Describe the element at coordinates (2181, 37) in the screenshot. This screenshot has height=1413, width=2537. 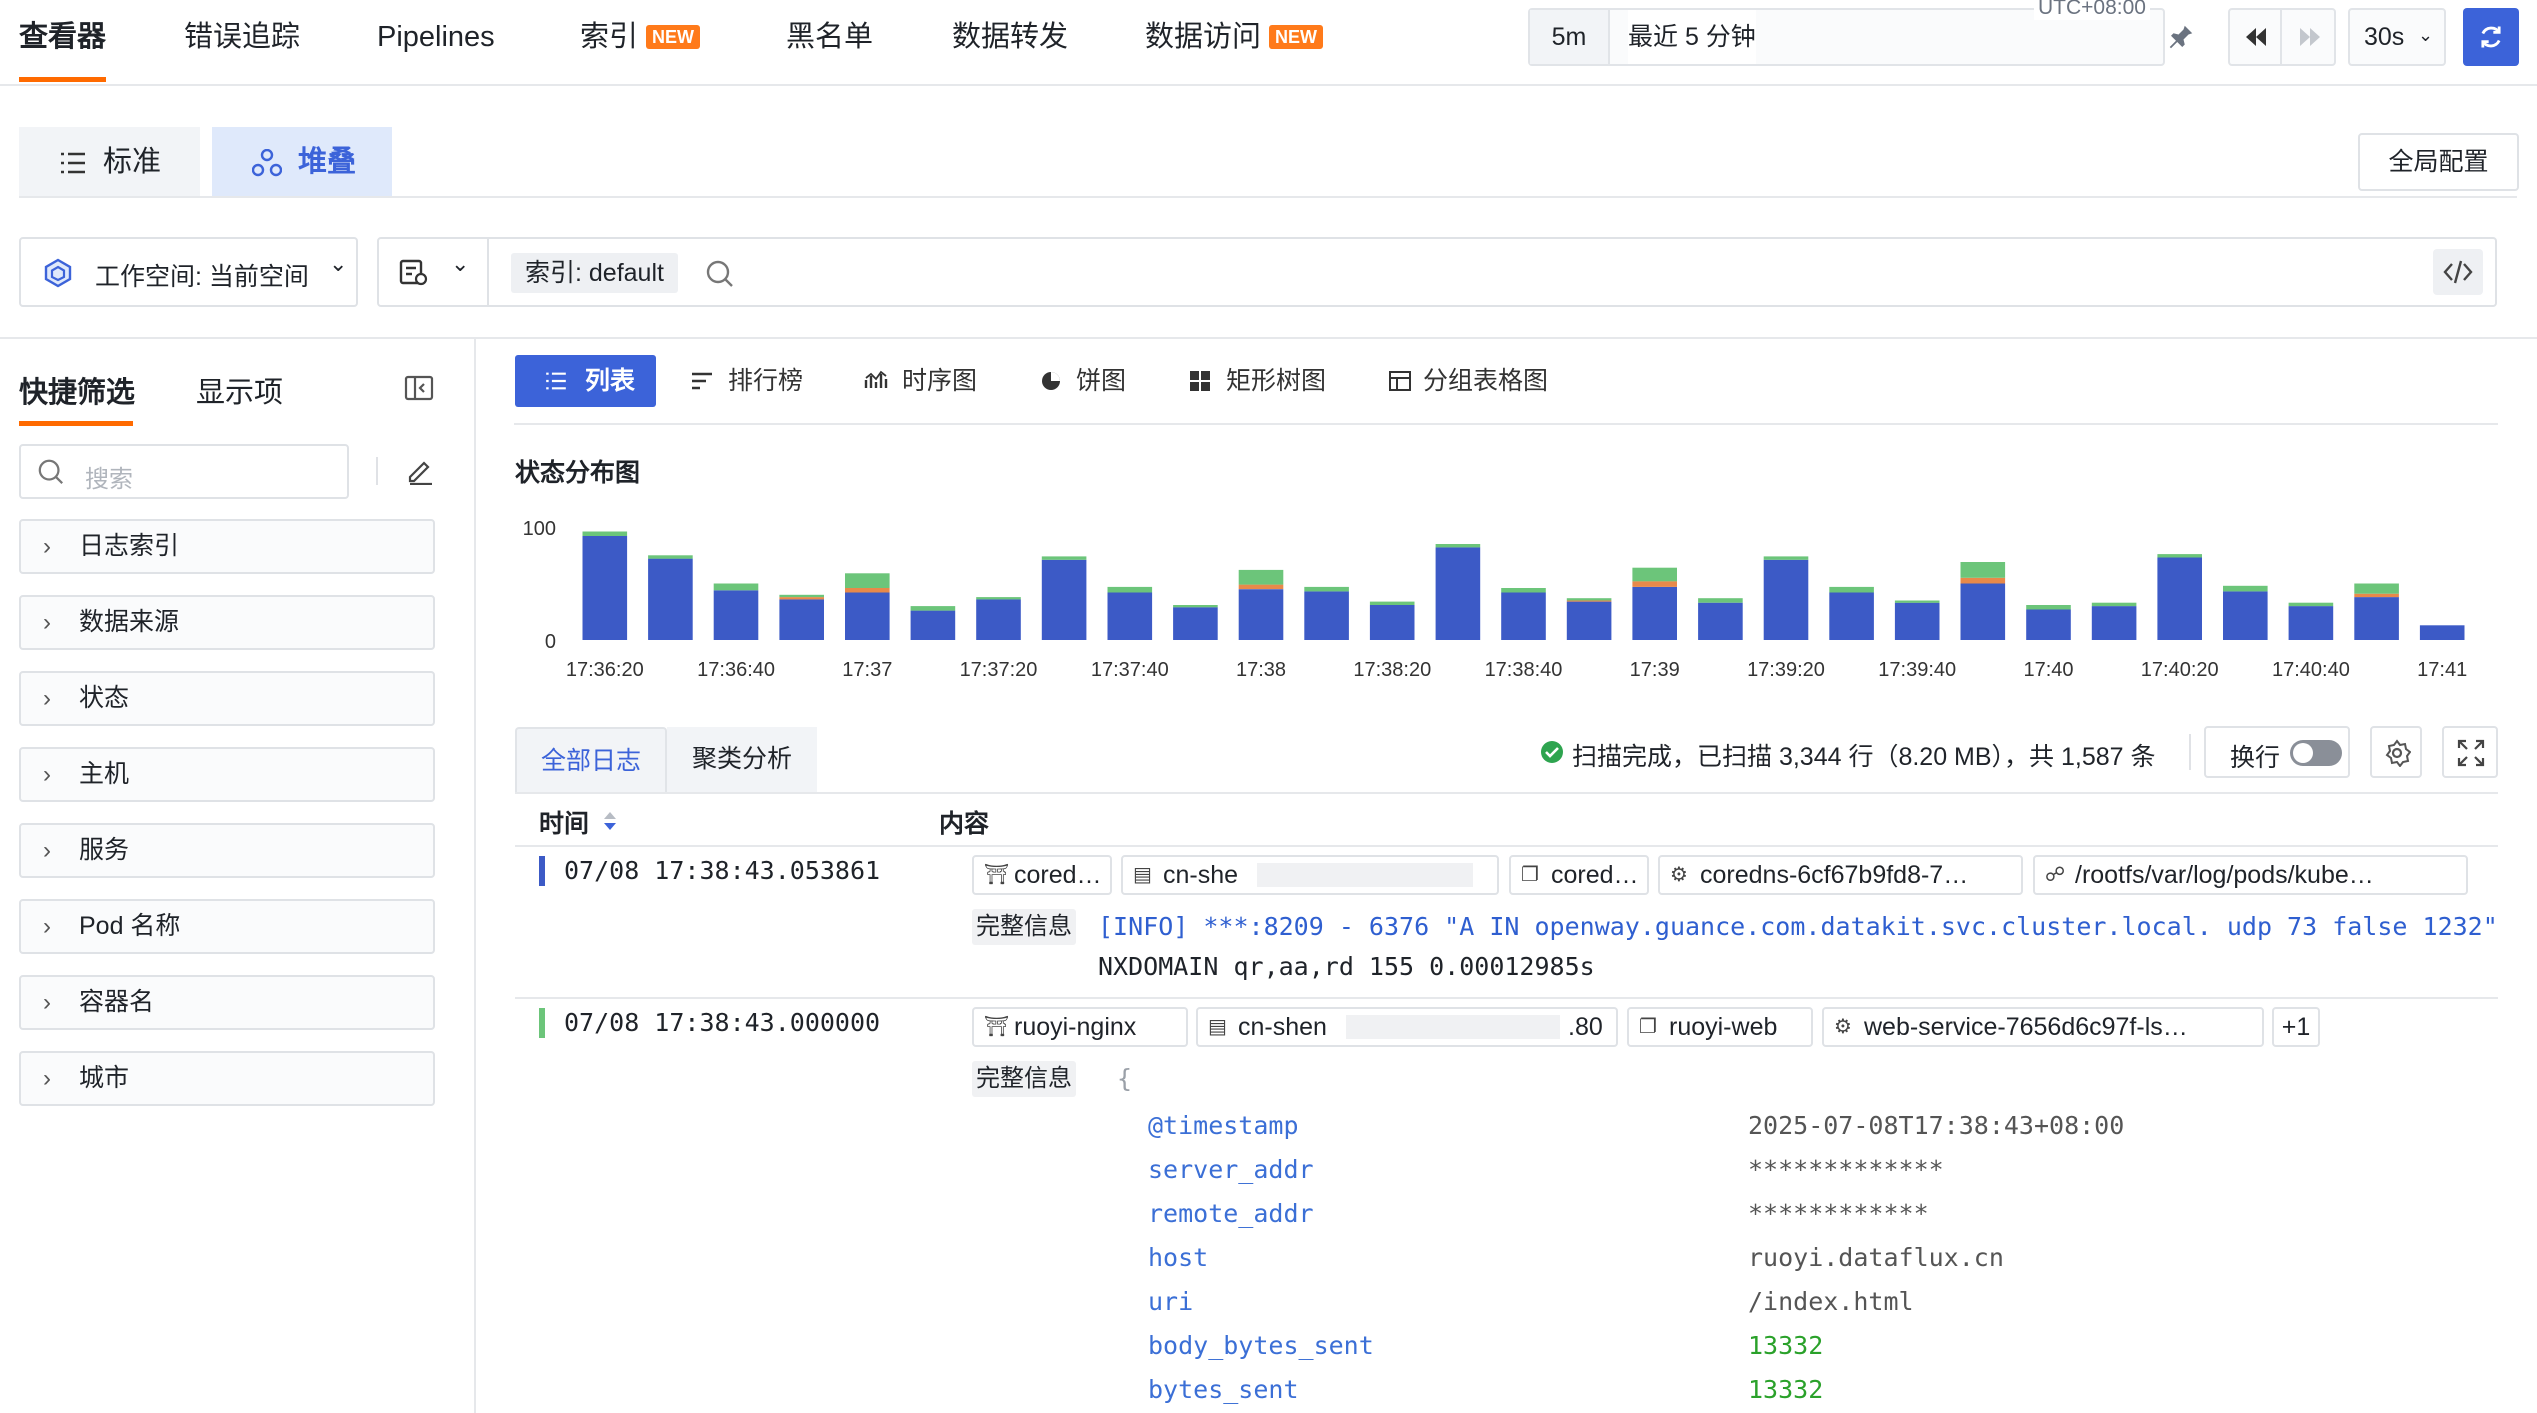
I see `pin-icon` at that location.